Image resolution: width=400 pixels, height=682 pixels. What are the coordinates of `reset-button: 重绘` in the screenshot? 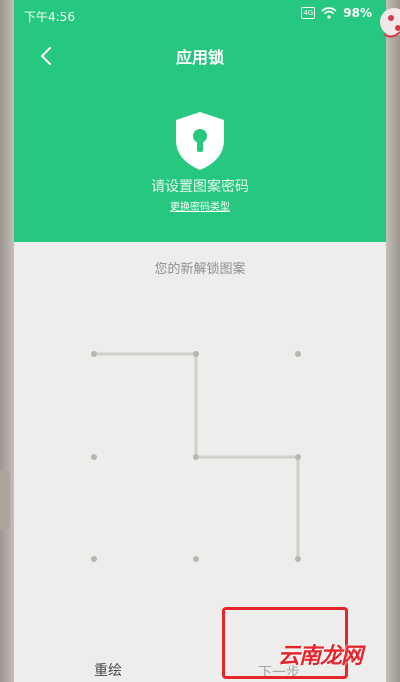 It's located at (108, 670).